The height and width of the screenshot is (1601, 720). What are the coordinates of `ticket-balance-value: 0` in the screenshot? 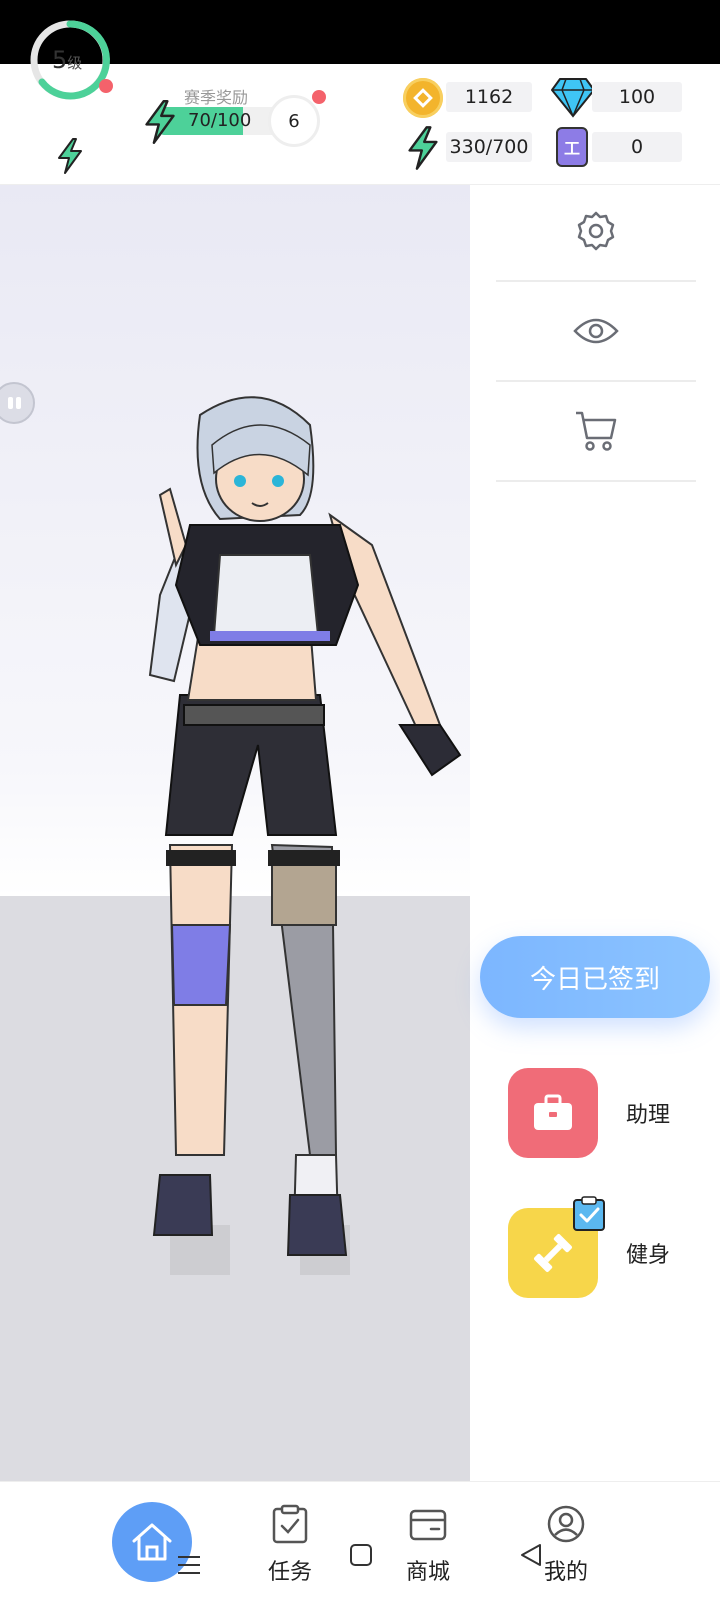 It's located at (637, 147).